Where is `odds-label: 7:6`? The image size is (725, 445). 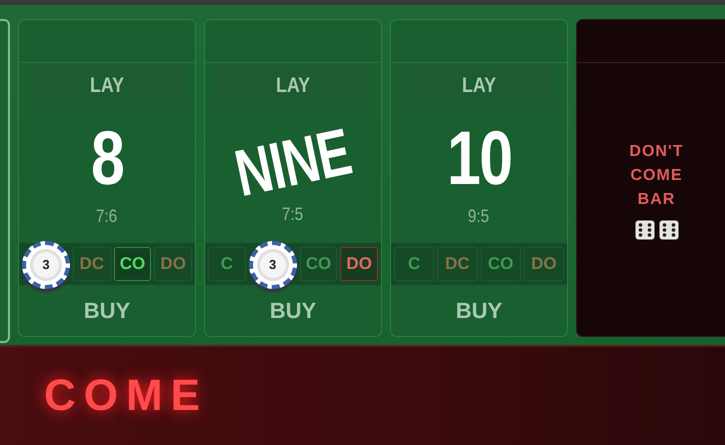 odds-label: 7:6 is located at coordinates (107, 216).